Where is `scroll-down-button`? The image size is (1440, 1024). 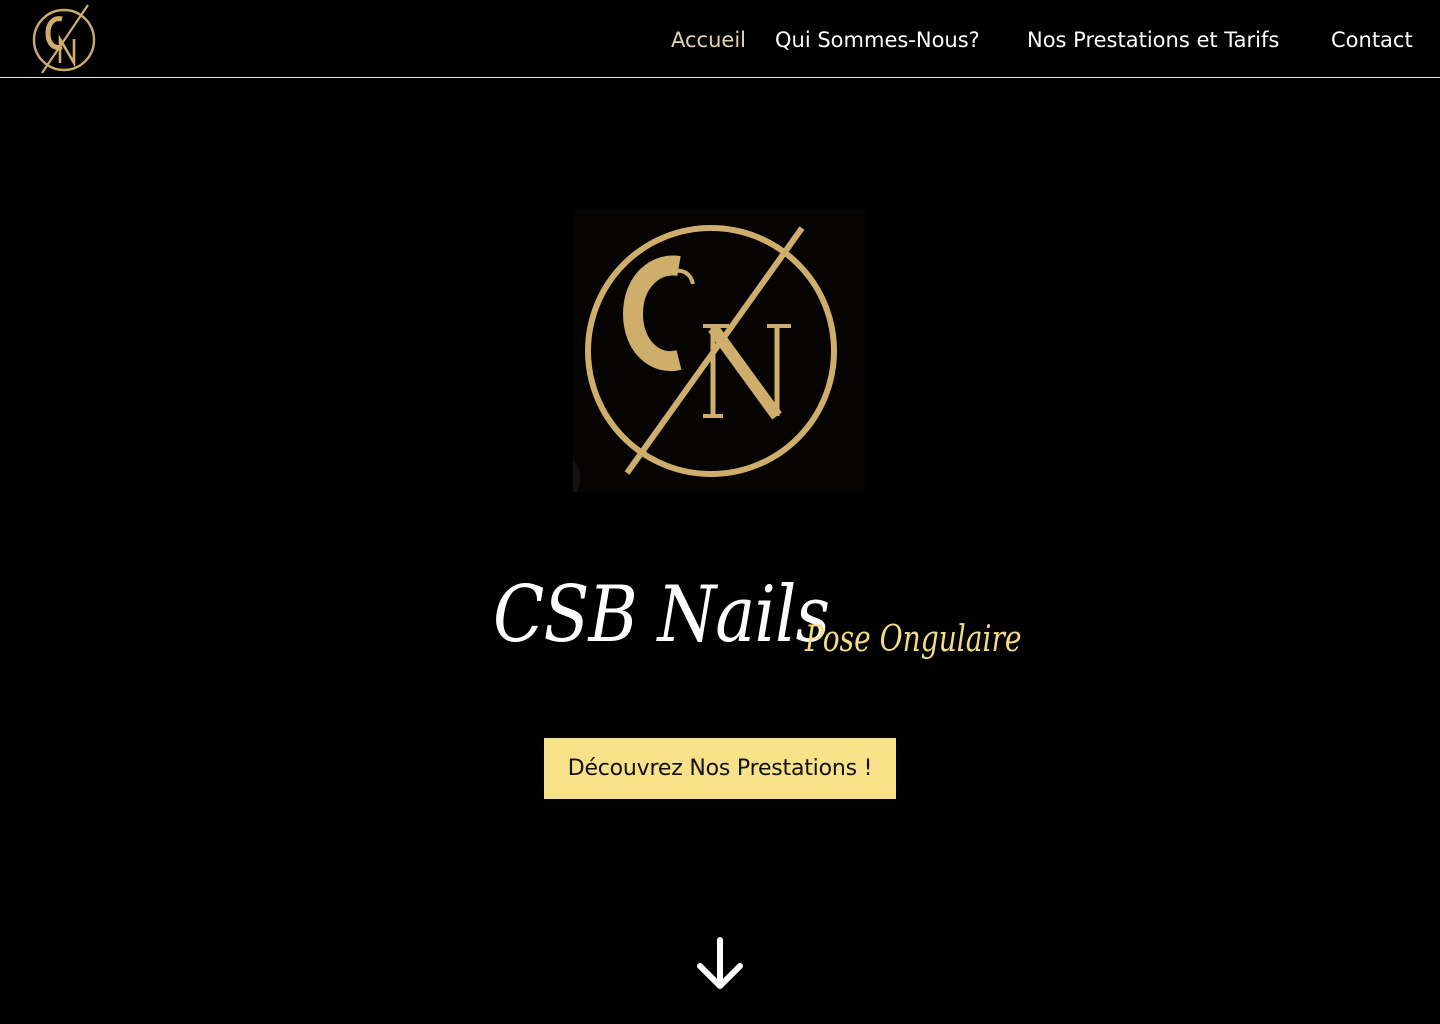
scroll-down-button is located at coordinates (720, 964).